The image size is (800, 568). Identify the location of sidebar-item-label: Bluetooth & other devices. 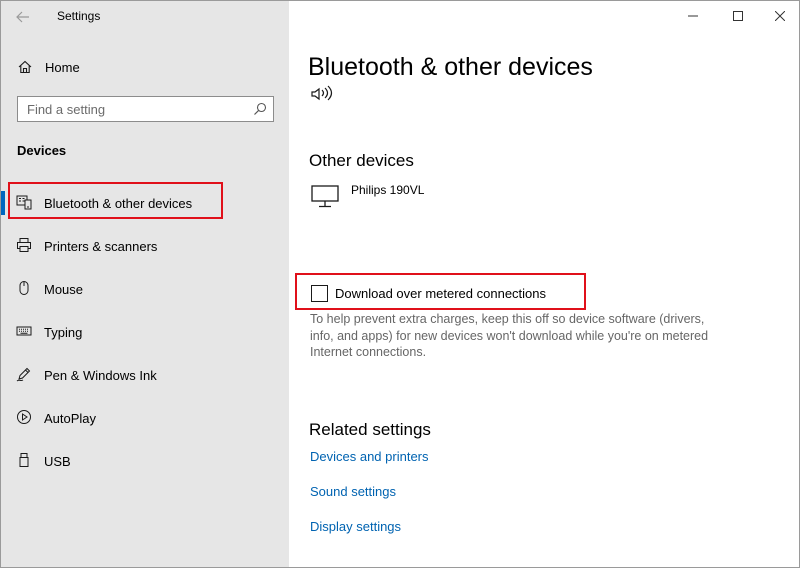
(118, 203).